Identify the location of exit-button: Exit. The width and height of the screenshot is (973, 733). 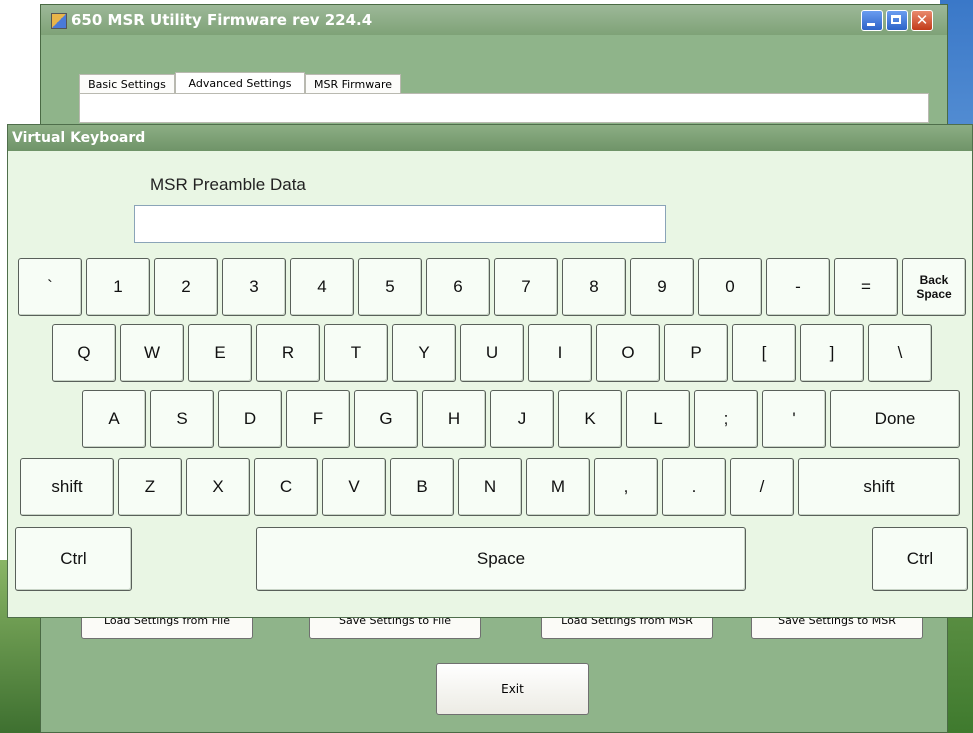
(512, 689).